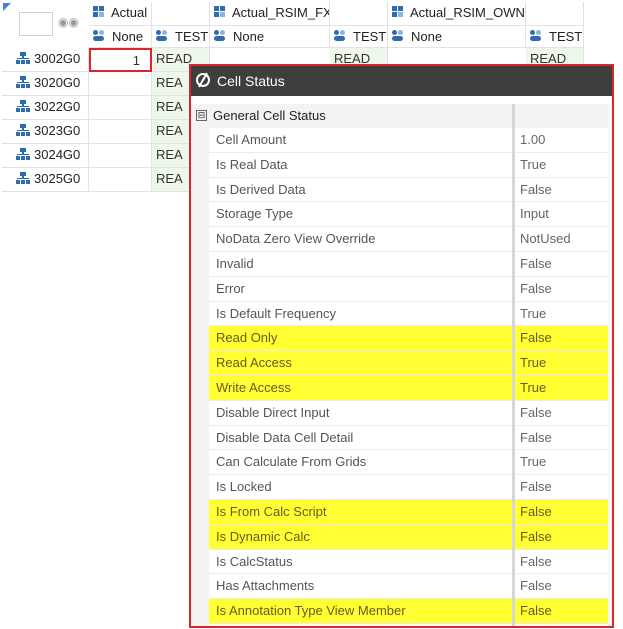  I want to click on row-header: 3024G0, so click(45, 156).